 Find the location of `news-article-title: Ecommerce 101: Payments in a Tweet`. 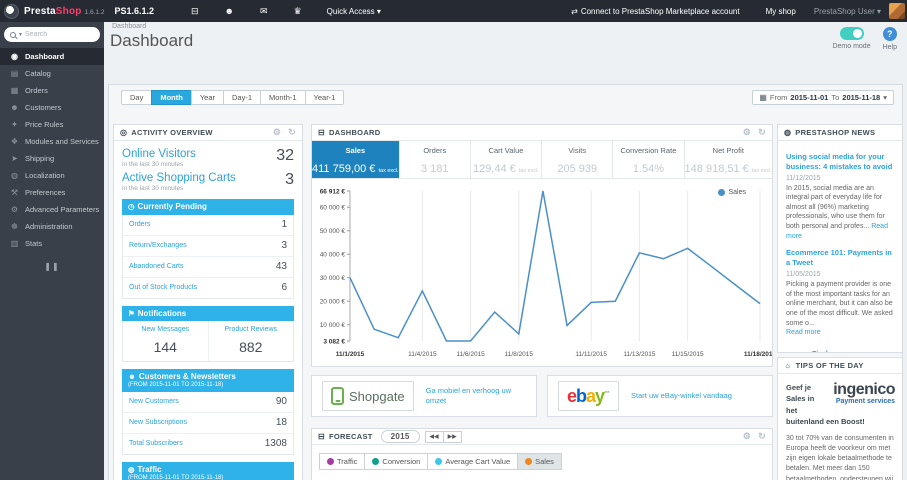

news-article-title: Ecommerce 101: Payments in a Tweet is located at coordinates (840, 258).